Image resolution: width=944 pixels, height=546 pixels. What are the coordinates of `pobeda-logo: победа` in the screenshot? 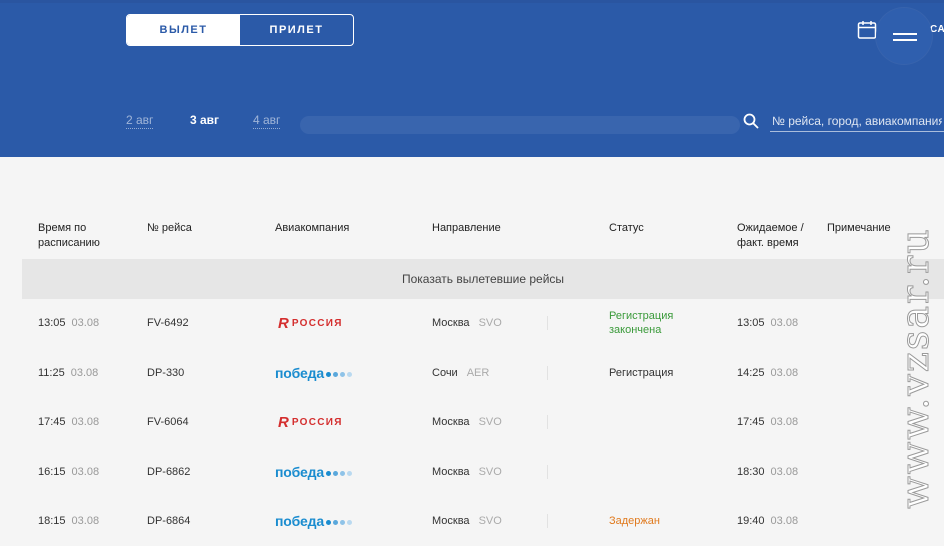 It's located at (313, 472).